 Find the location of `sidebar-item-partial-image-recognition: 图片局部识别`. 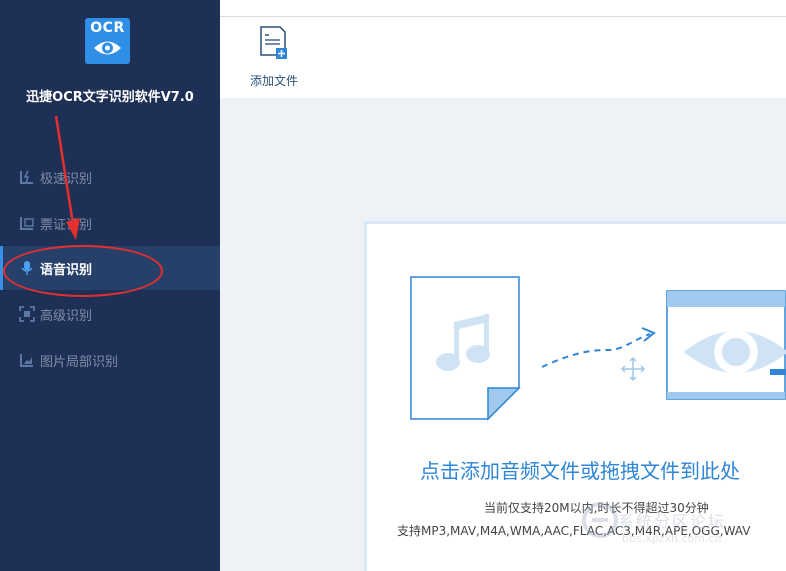

sidebar-item-partial-image-recognition: 图片局部识别 is located at coordinates (110, 360).